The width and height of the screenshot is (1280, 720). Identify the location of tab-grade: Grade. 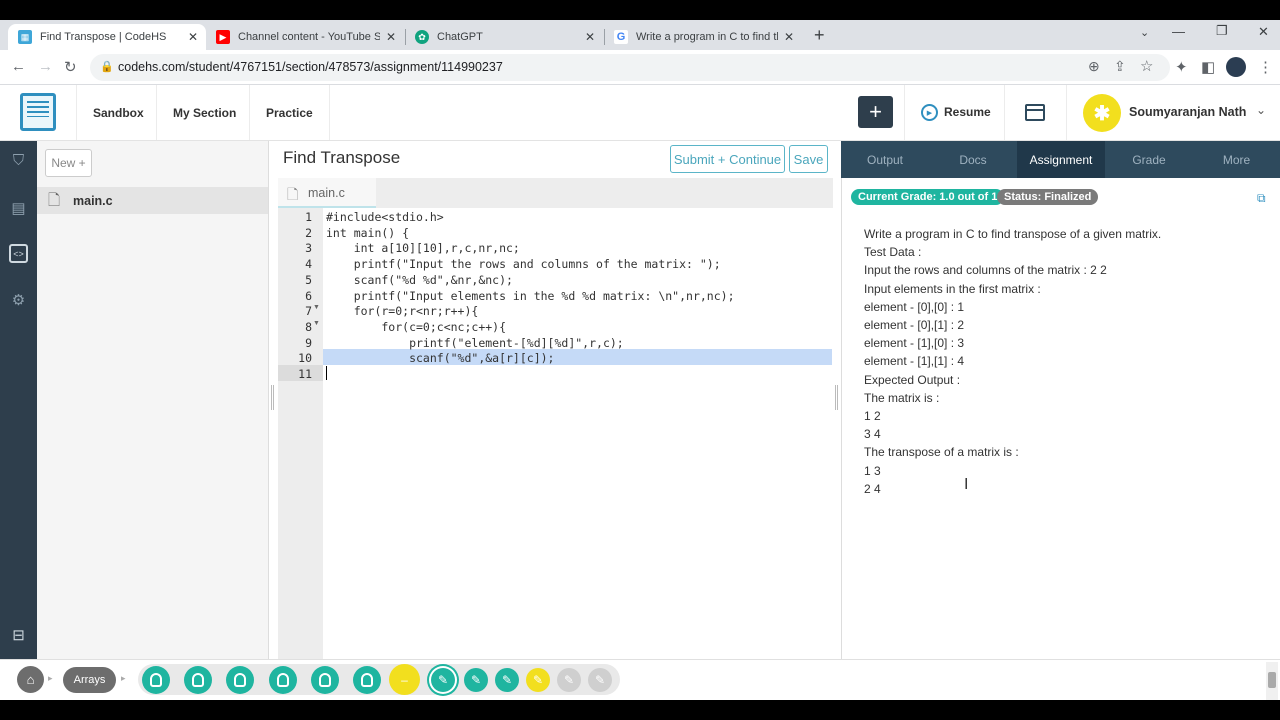
(1149, 159).